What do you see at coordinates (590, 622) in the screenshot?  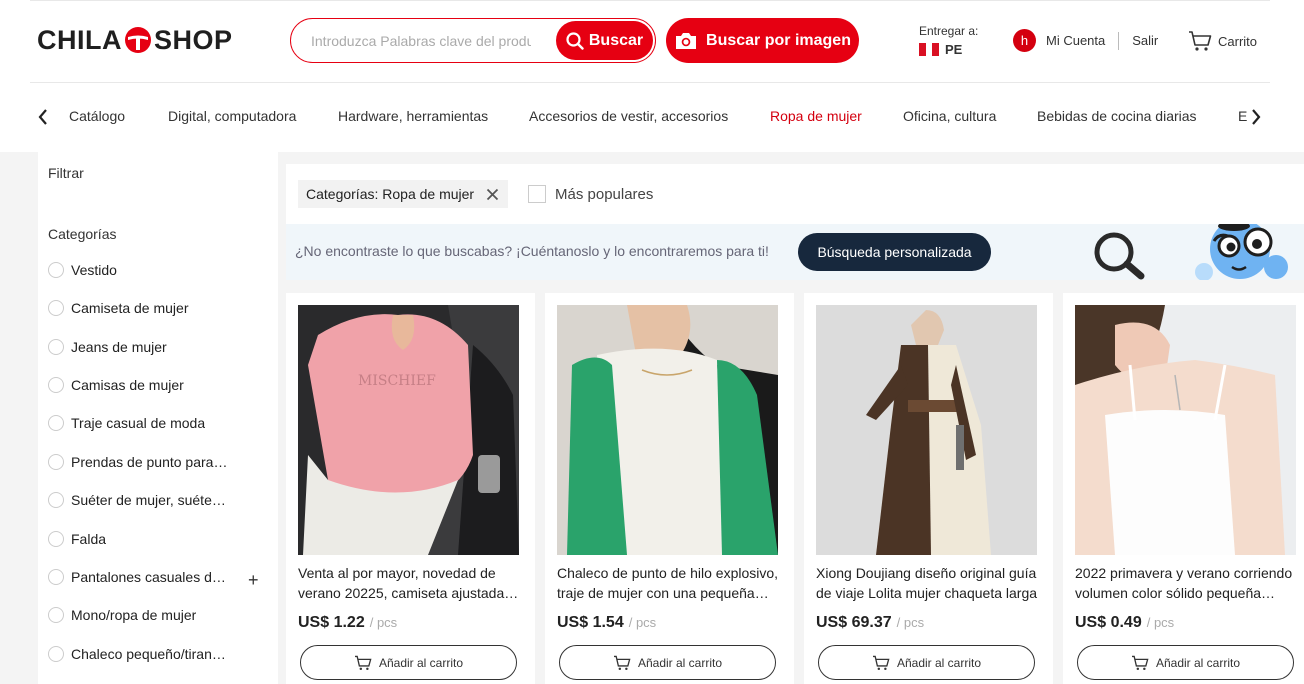 I see `price-value: US$ 1.54` at bounding box center [590, 622].